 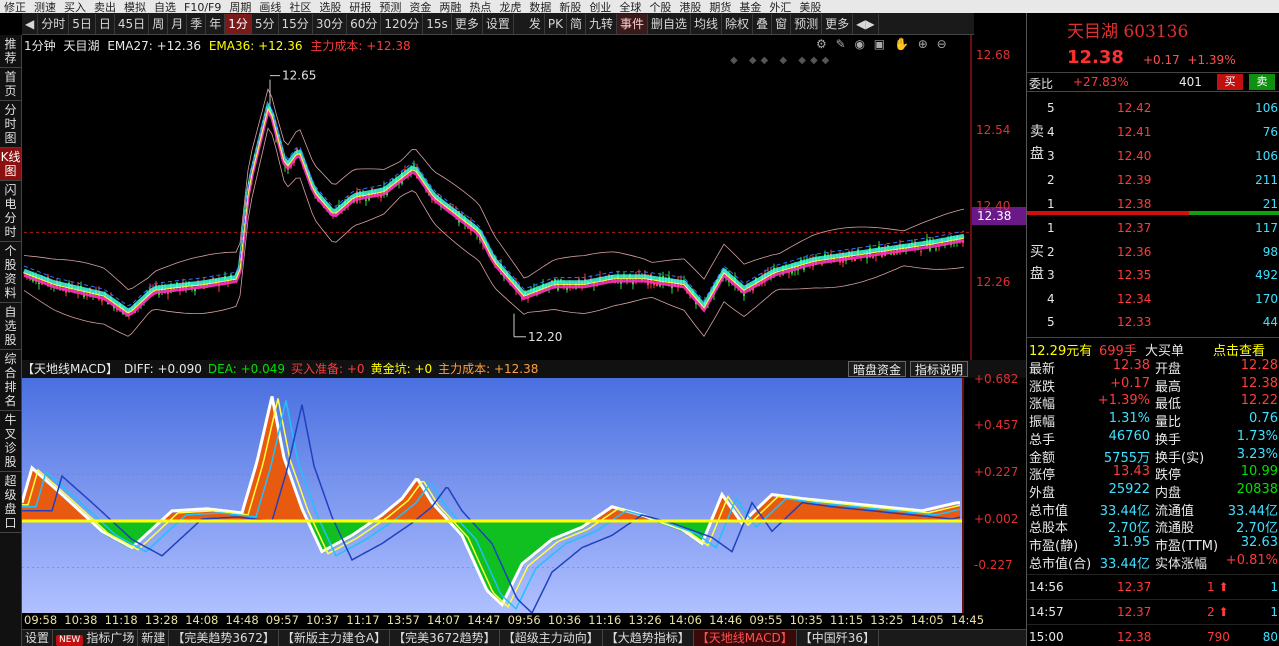 What do you see at coordinates (1153, 348) in the screenshot?
I see `big-order-row: 12.29元有 699手 大买单 点击查看` at bounding box center [1153, 348].